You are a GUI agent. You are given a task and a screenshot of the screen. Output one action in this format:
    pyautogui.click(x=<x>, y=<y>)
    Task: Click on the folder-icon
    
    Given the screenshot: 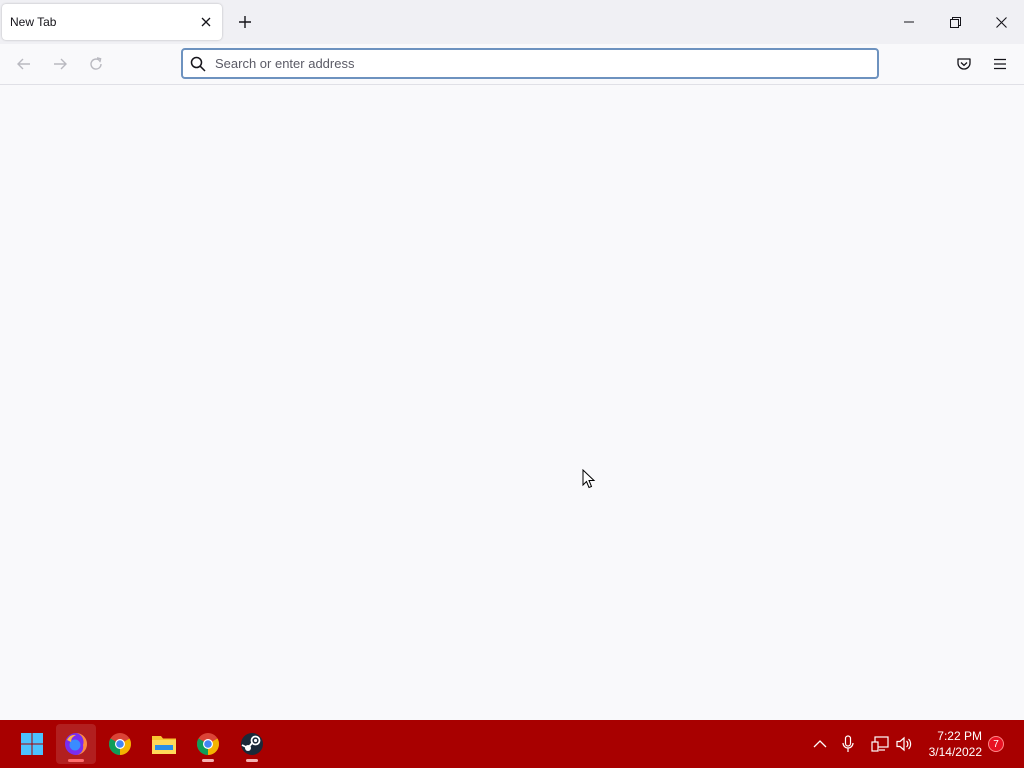 What is the action you would take?
    pyautogui.click(x=164, y=745)
    